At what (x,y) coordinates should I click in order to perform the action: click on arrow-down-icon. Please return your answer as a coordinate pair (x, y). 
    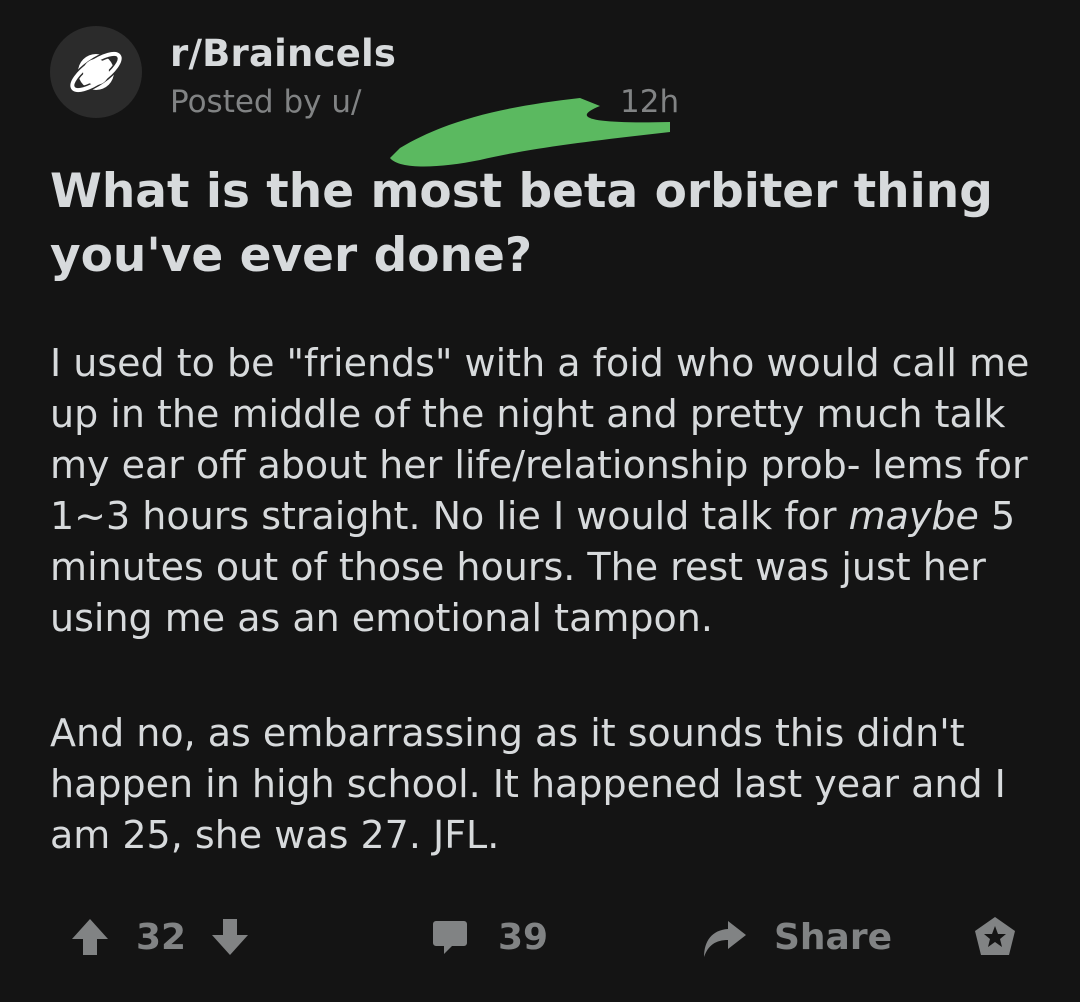
    Looking at the image, I should click on (230, 937).